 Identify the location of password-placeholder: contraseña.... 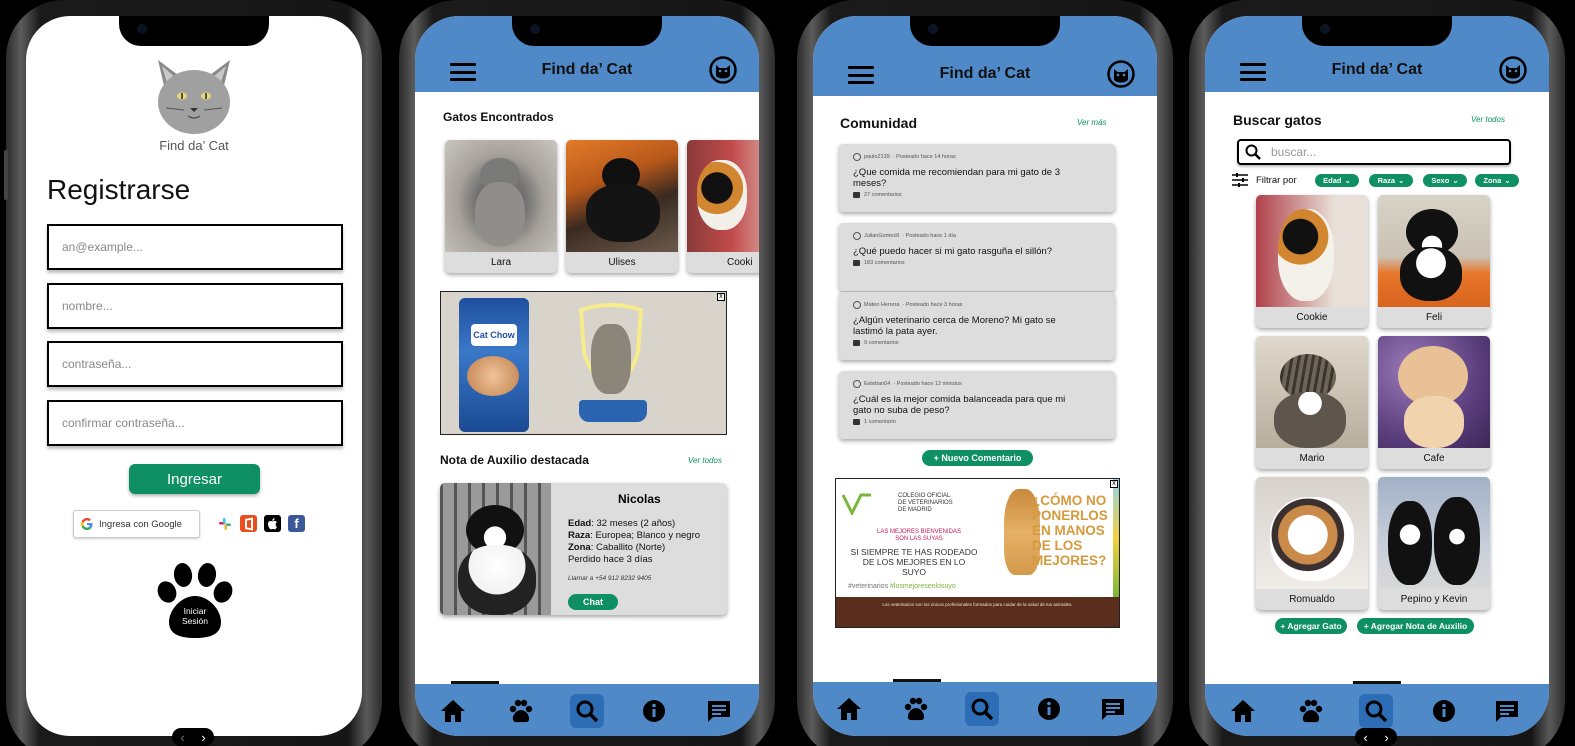
(97, 364).